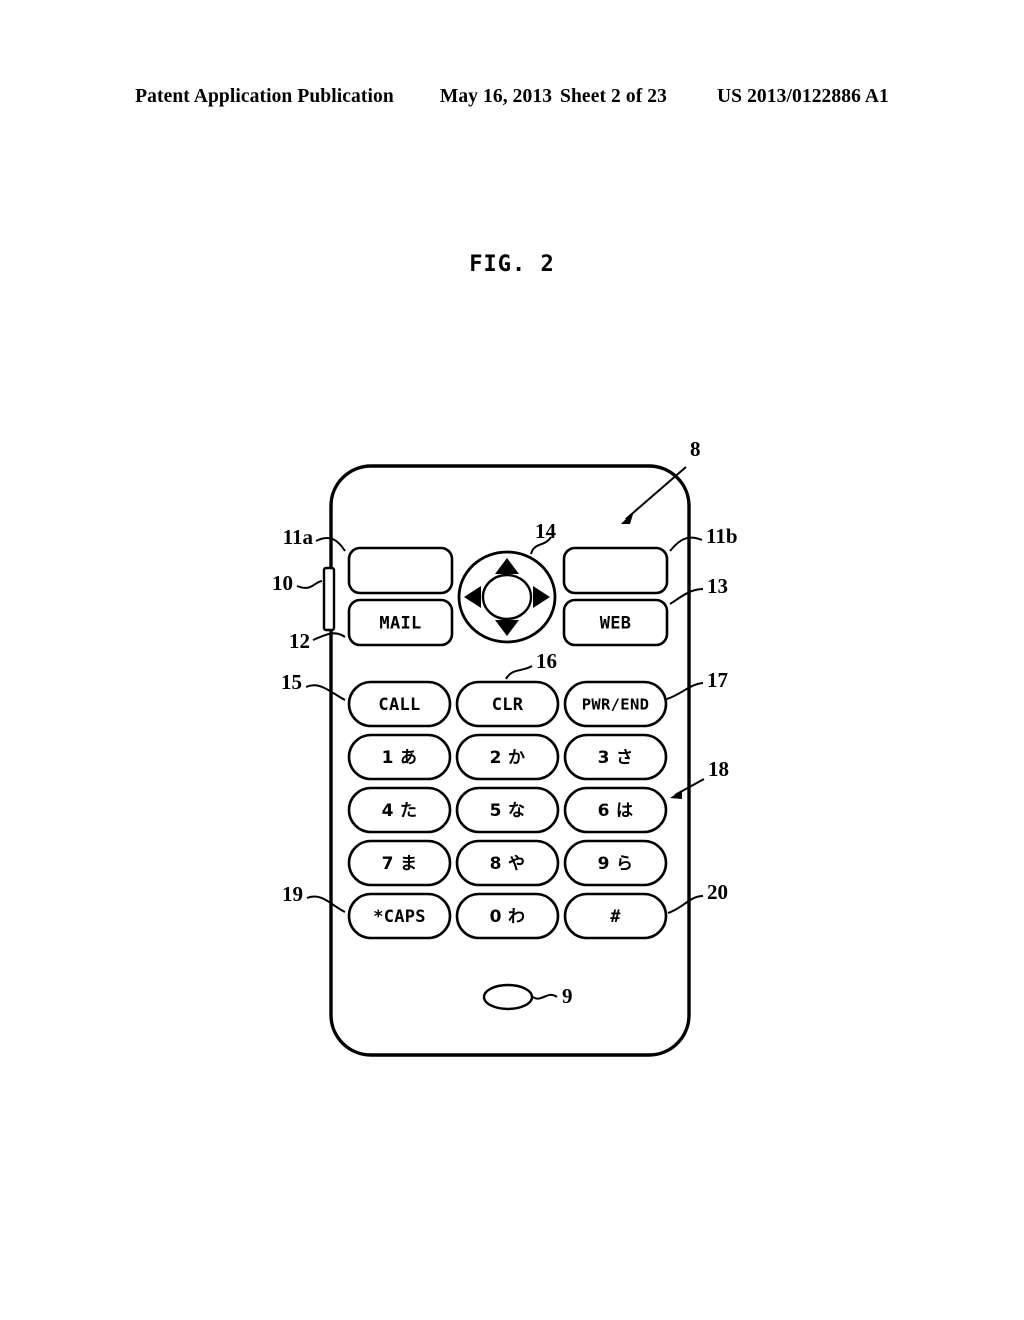  What do you see at coordinates (615, 705) in the screenshot?
I see `pwr-end-key-label: PWR/END` at bounding box center [615, 705].